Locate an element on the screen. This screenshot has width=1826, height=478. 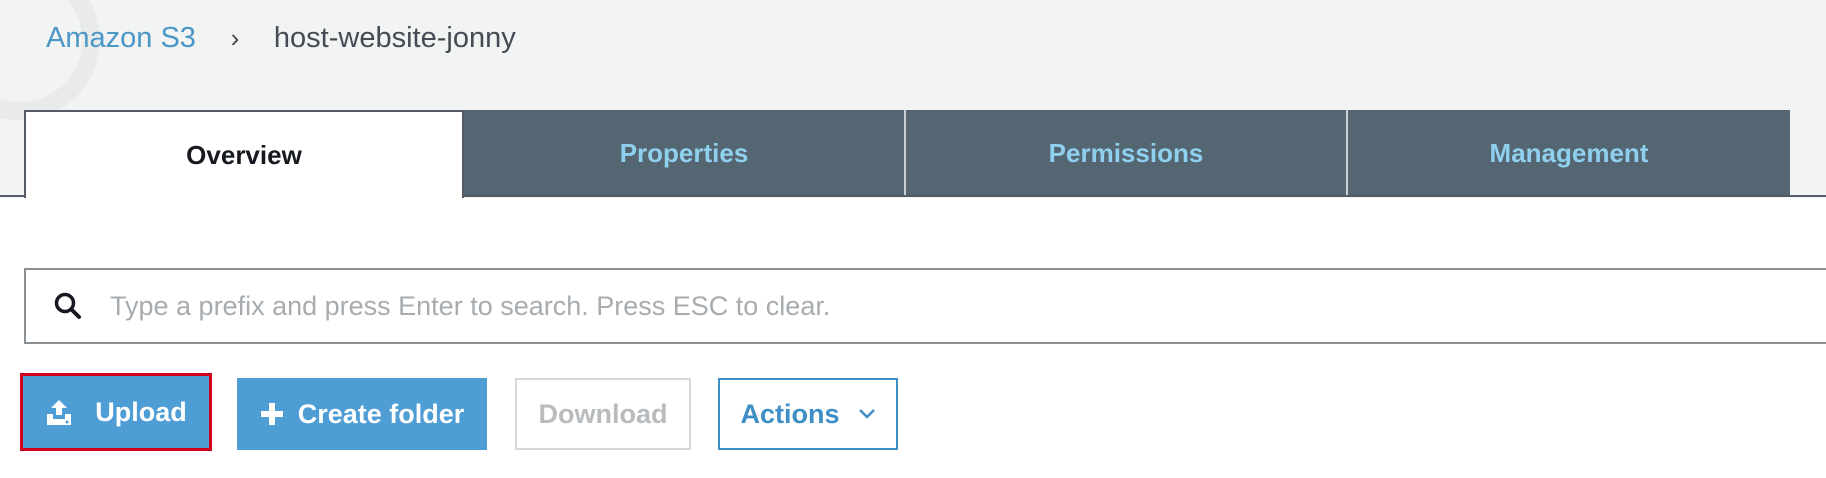
search-input is located at coordinates (968, 306).